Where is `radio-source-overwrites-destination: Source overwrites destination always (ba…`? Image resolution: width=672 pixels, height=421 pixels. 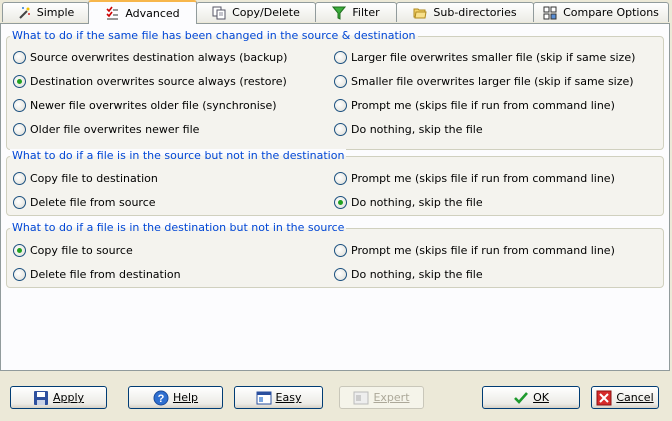
radio-source-overwrites-destination: Source overwrites destination always (ba… is located at coordinates (150, 57).